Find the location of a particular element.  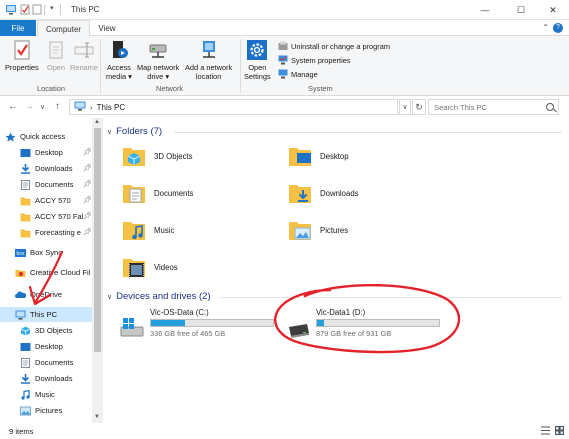

manage-button: Manage is located at coordinates (298, 74).